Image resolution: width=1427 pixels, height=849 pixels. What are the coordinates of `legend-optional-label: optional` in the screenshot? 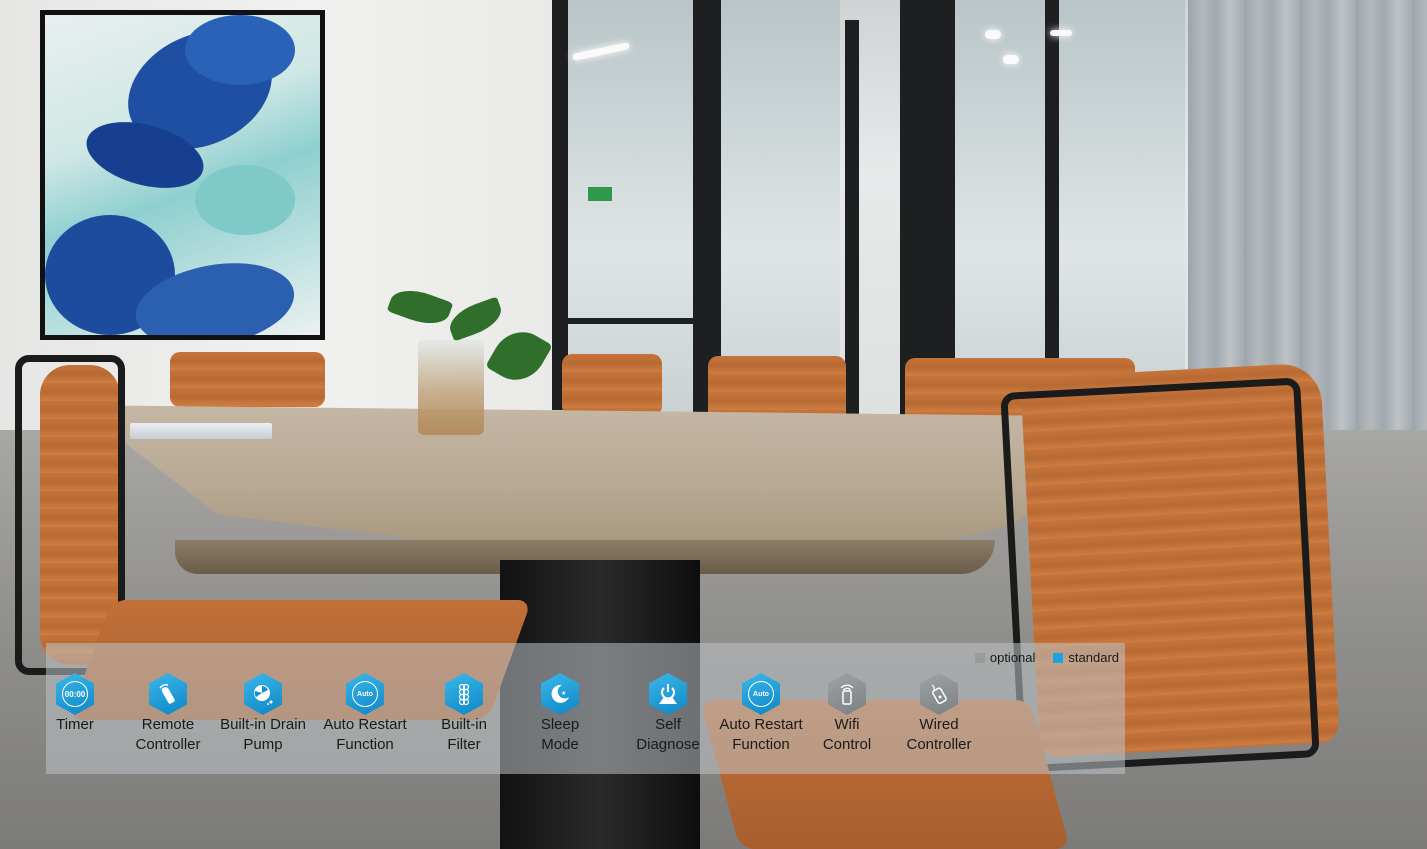 It's located at (1012, 657).